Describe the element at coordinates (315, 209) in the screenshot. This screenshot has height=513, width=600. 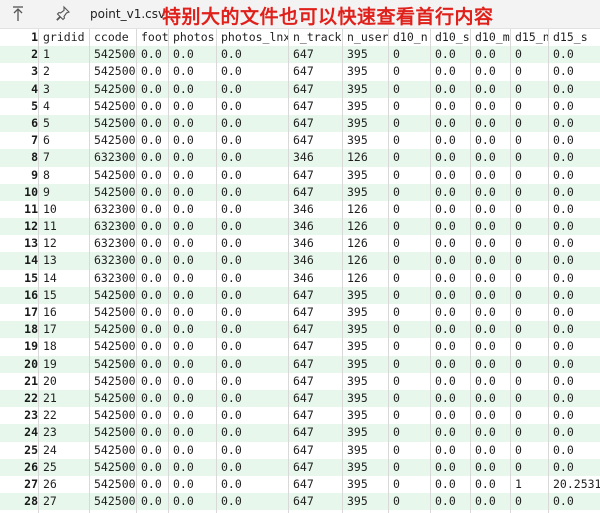
I see `table-cell: 346` at that location.